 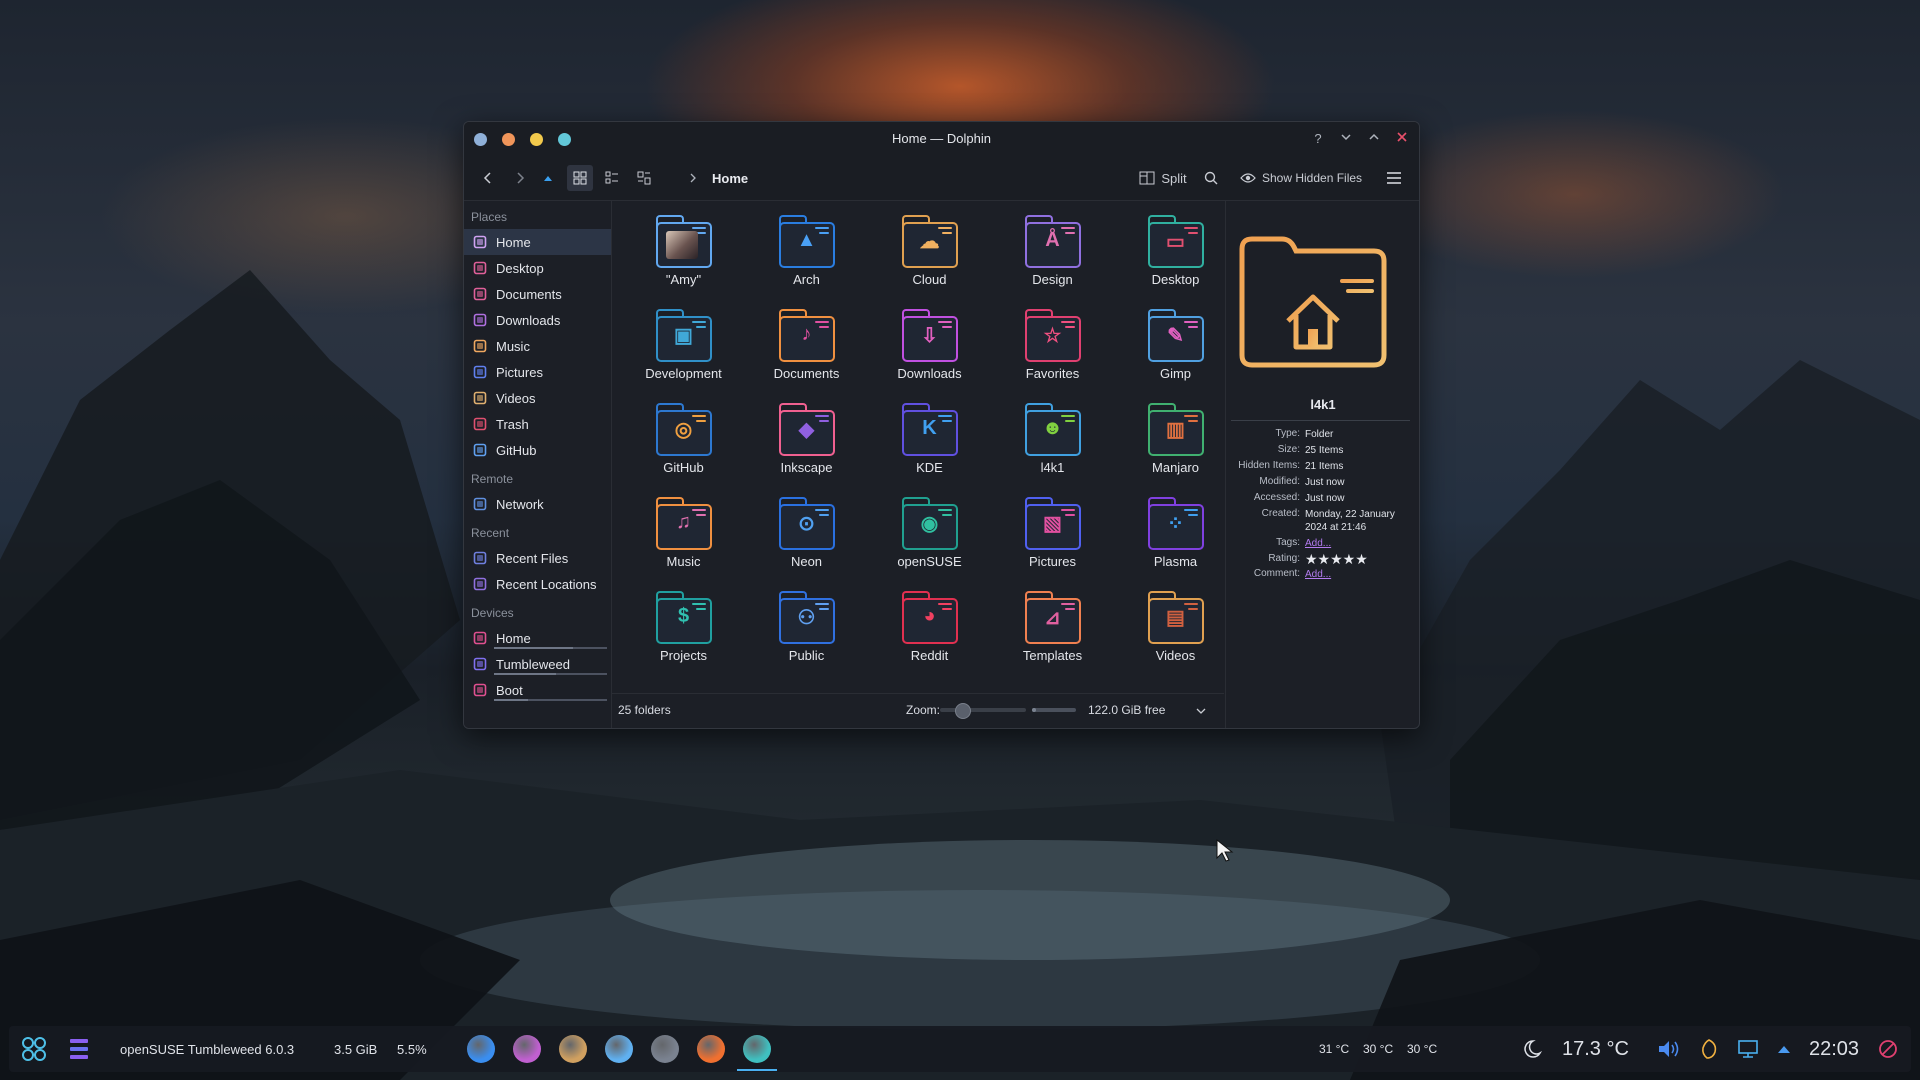 I want to click on folder-item: ▤ Videos, so click(x=1175, y=638).